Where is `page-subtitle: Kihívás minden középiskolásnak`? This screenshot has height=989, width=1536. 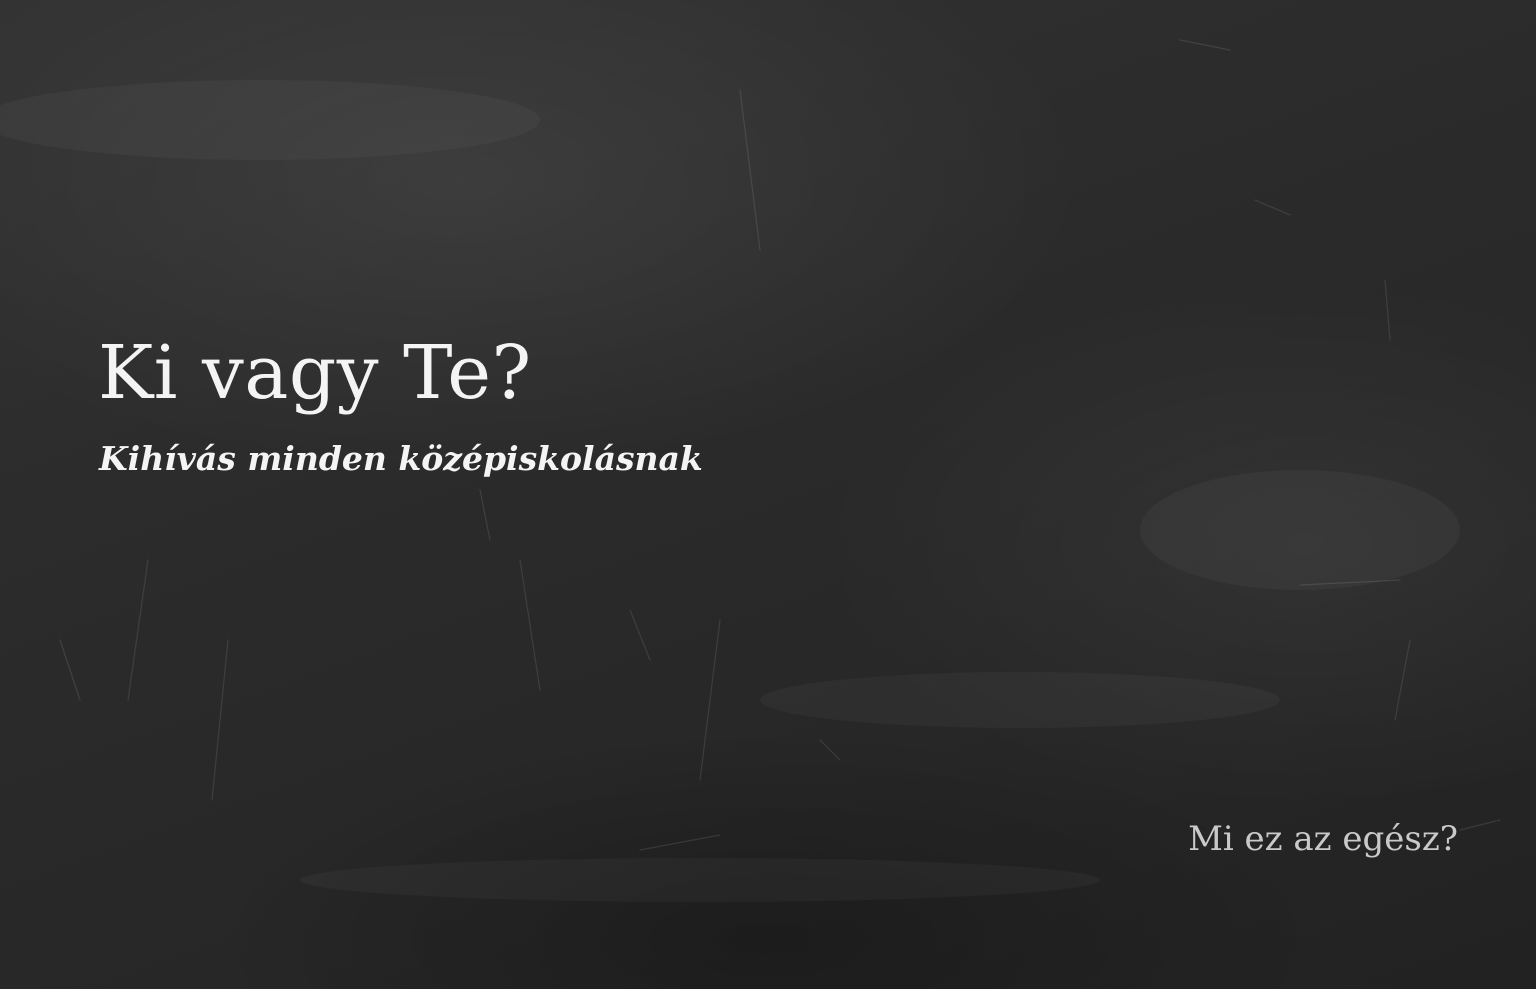 page-subtitle: Kihívás minden középiskolásnak is located at coordinates (401, 458).